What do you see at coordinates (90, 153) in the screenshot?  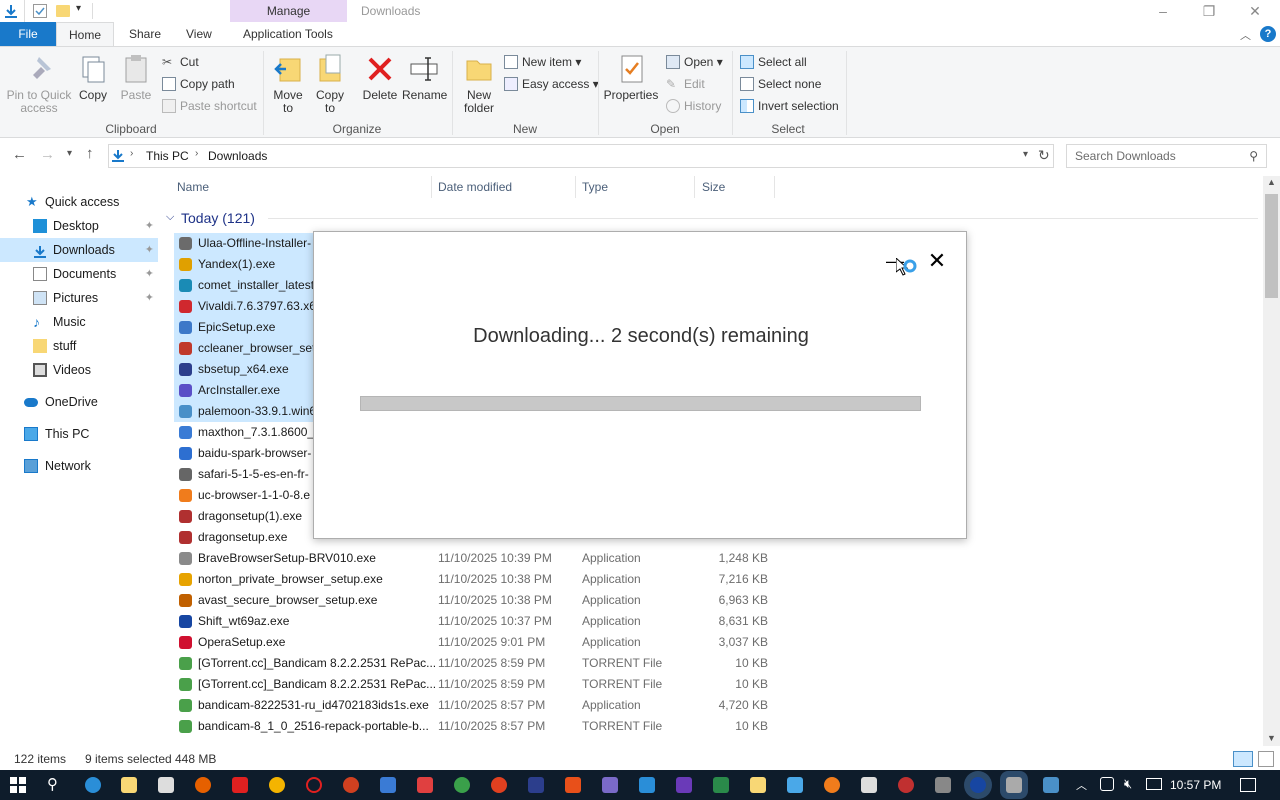 I see `up-arrow-icon: ↑` at bounding box center [90, 153].